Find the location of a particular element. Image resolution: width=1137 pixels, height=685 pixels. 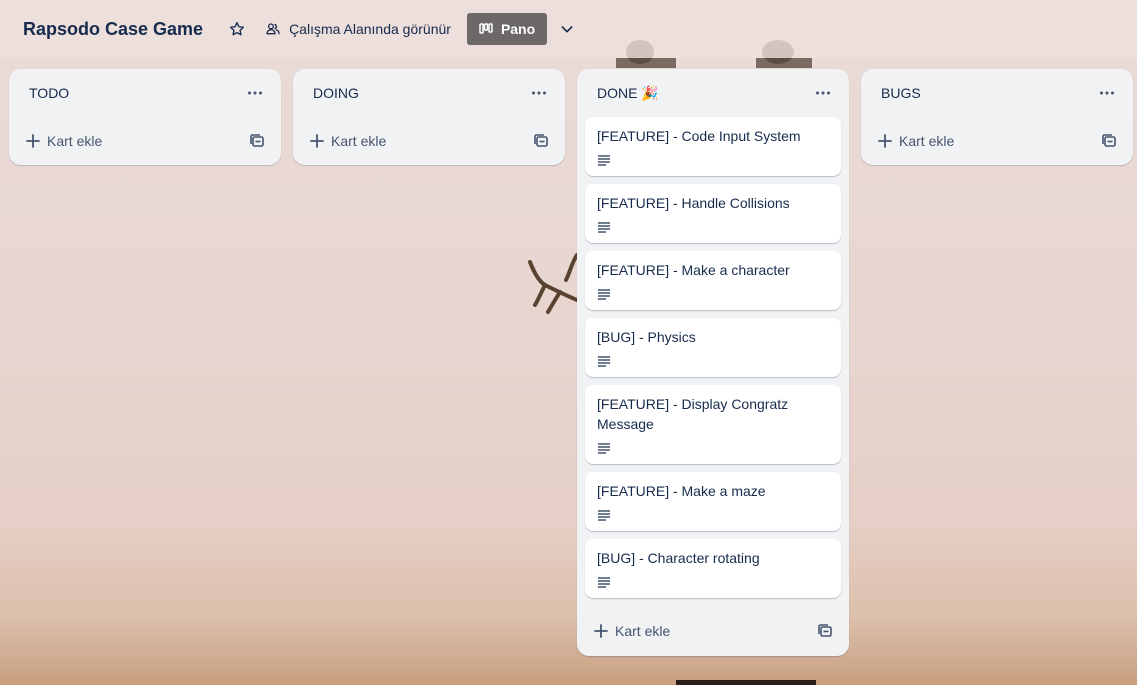

card-title: [FEATURE] - Display Congratz Message is located at coordinates (693, 414).